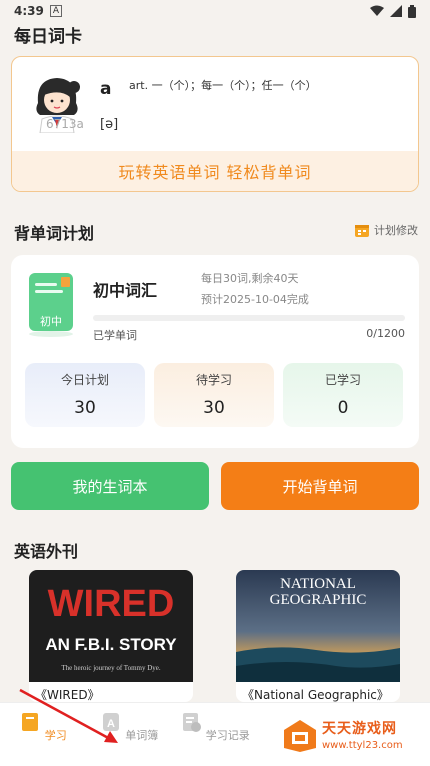 The width and height of the screenshot is (430, 766). What do you see at coordinates (192, 722) in the screenshot?
I see `record-icon` at bounding box center [192, 722].